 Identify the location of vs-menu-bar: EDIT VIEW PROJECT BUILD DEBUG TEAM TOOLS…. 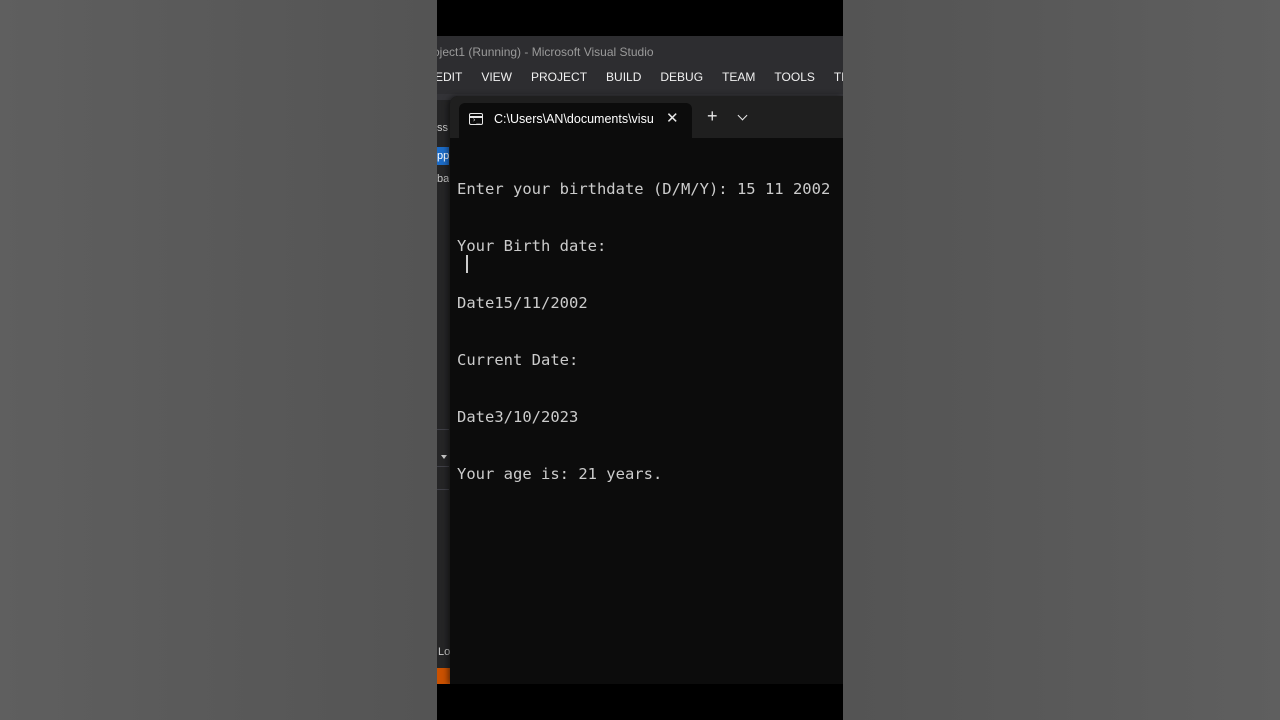
(640, 78).